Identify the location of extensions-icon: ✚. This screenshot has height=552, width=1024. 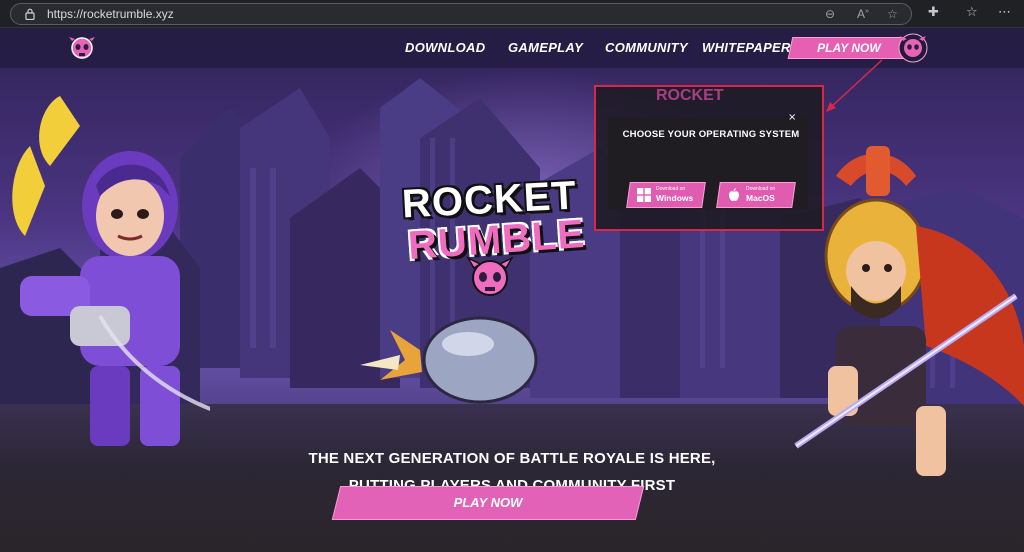
(933, 12).